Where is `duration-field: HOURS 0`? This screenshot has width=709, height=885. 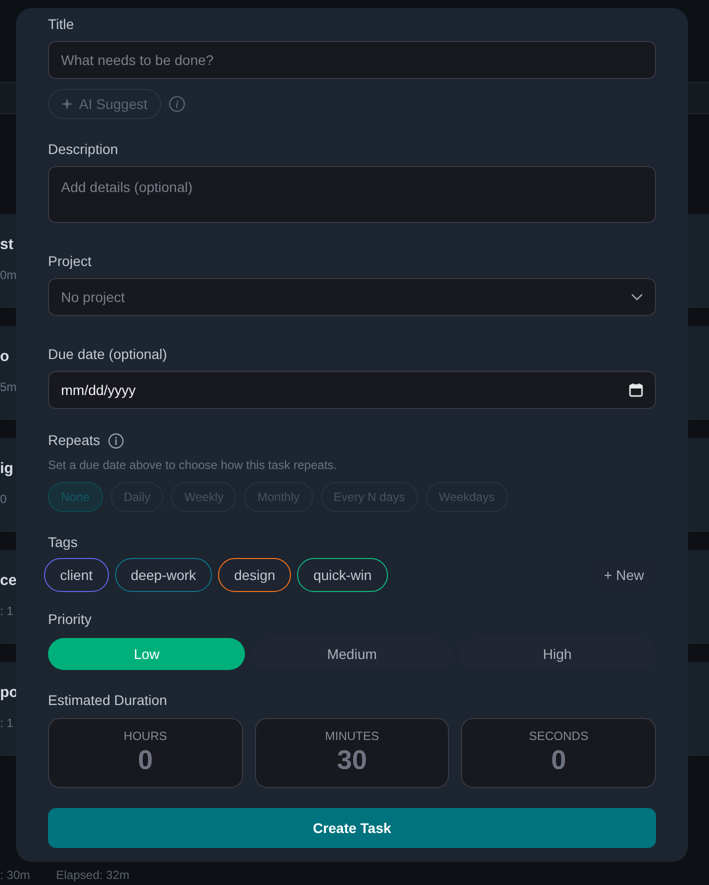 duration-field: HOURS 0 is located at coordinates (145, 753).